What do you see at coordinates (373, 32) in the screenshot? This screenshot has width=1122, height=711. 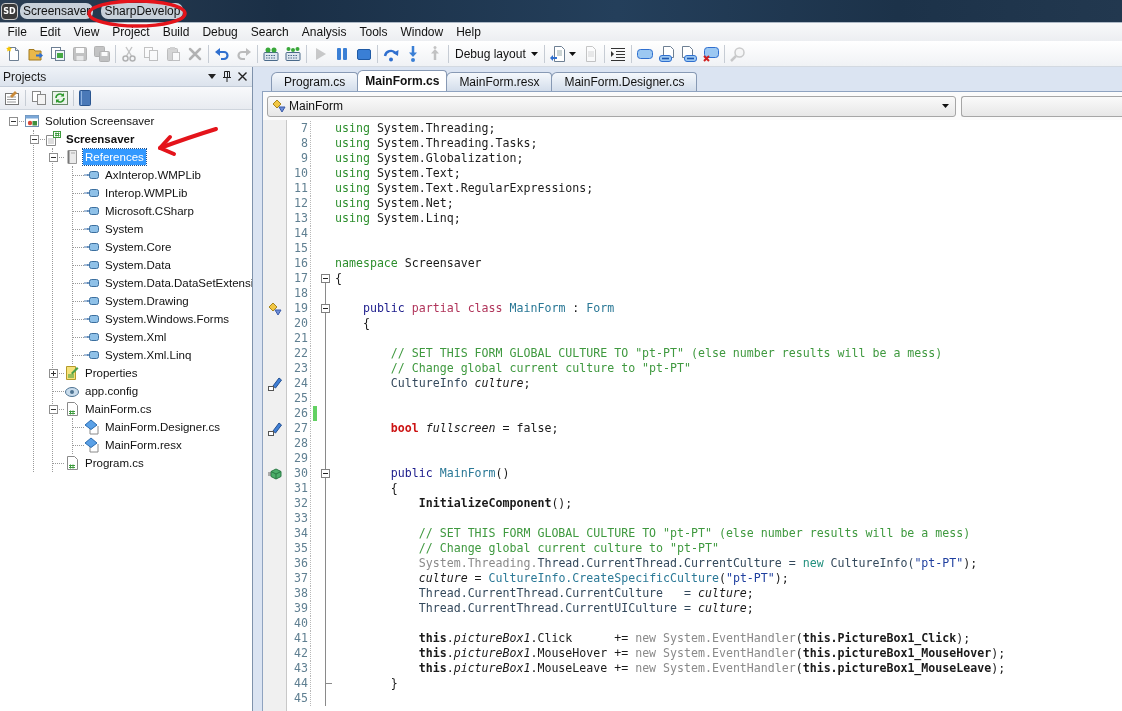 I see `menu-item: Tools` at bounding box center [373, 32].